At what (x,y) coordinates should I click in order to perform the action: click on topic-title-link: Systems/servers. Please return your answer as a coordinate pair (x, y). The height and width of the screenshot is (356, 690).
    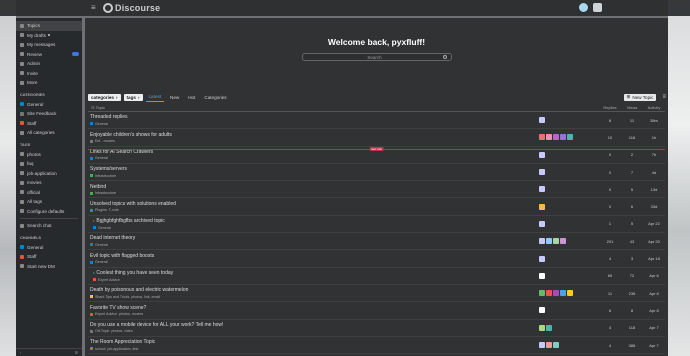
    Looking at the image, I should click on (108, 169).